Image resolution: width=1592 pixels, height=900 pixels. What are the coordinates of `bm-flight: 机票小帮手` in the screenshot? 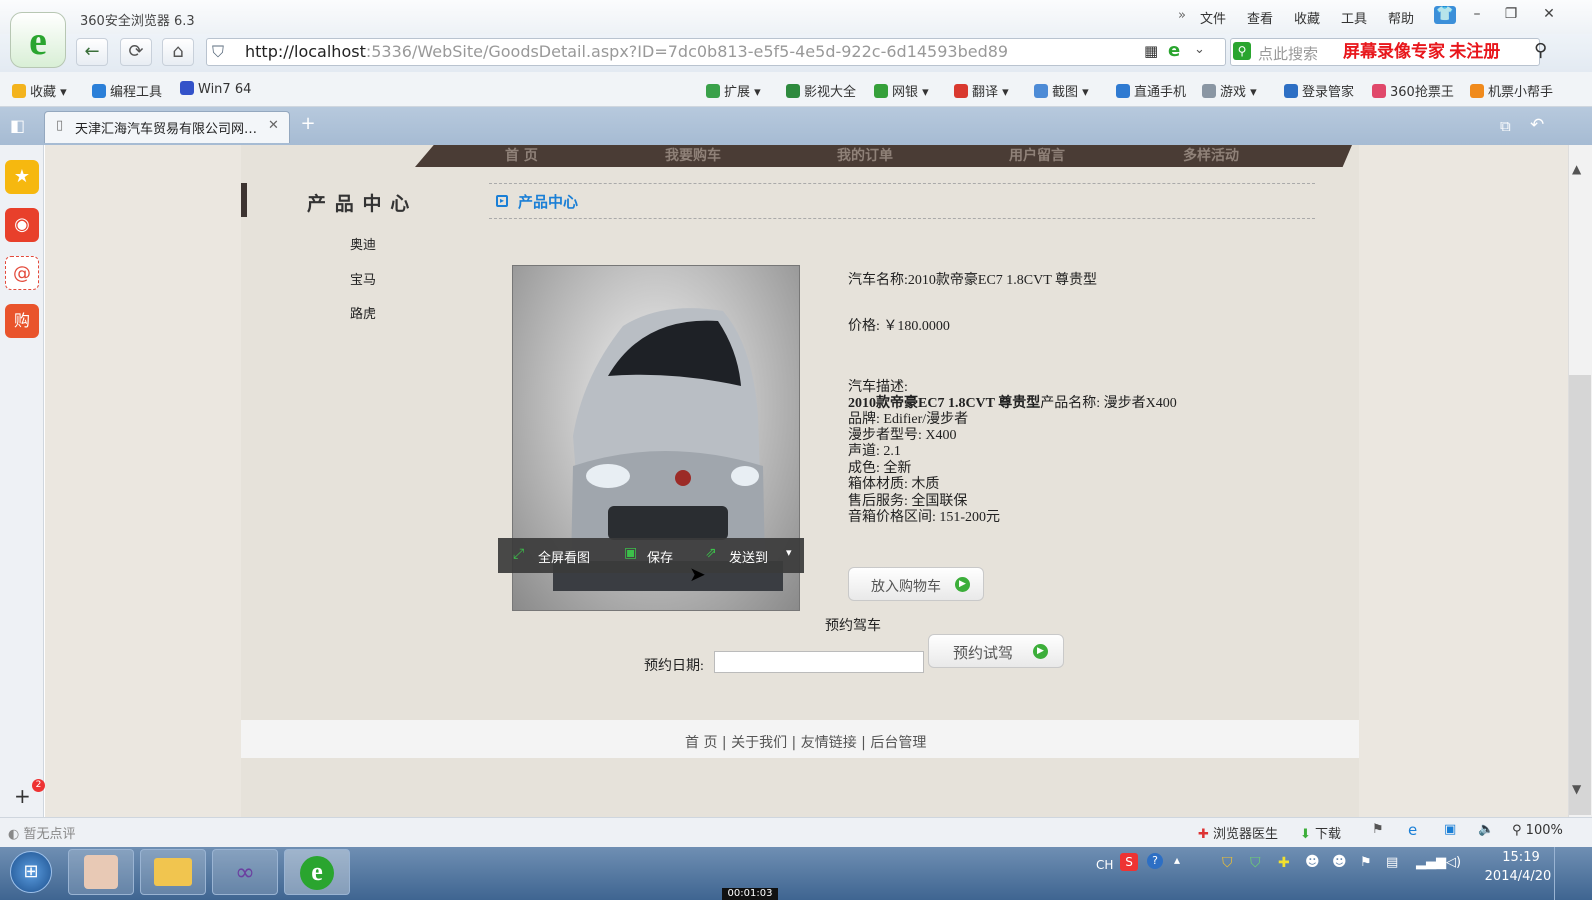 It's located at (1511, 90).